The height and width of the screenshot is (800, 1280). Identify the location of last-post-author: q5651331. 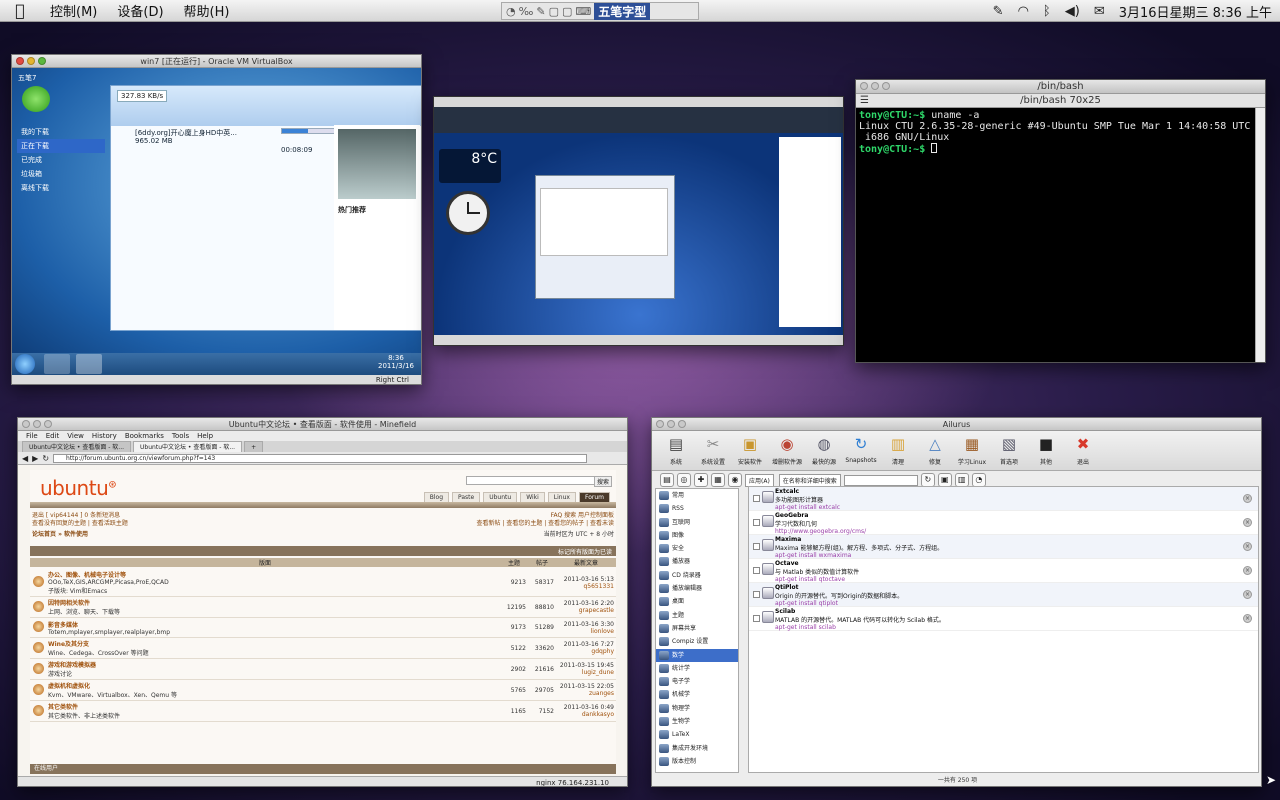
(586, 586).